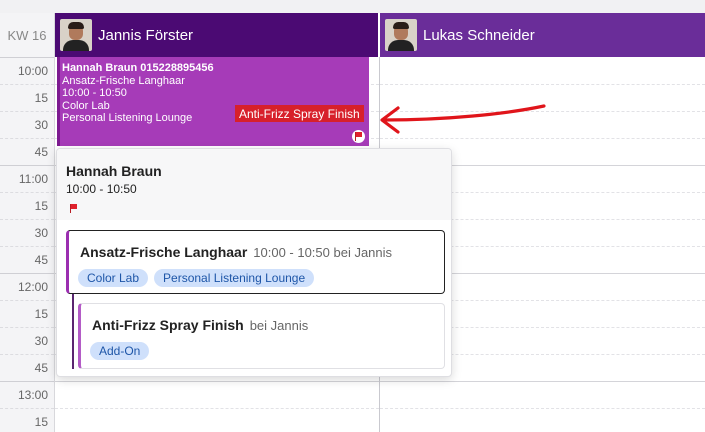  Describe the element at coordinates (138, 68) in the screenshot. I see `event-client: Hannah Braun 015228895456` at that location.